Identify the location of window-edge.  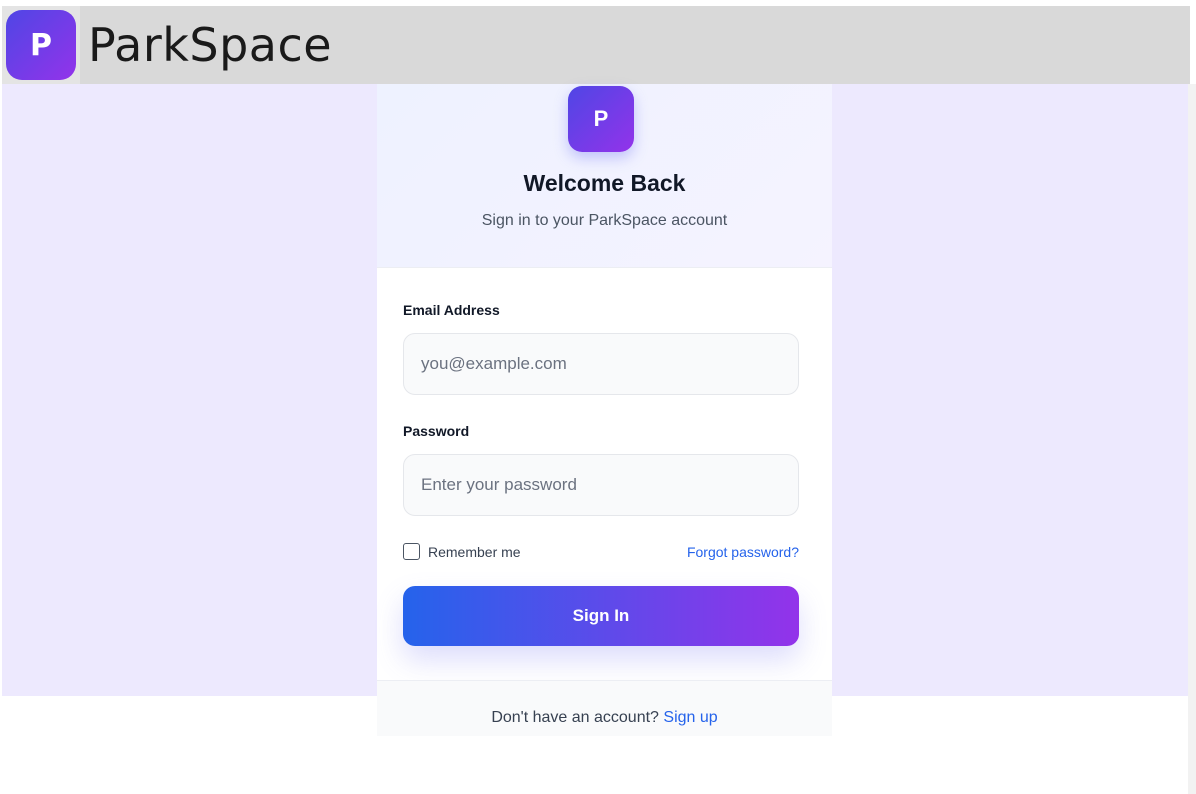
(1192, 439).